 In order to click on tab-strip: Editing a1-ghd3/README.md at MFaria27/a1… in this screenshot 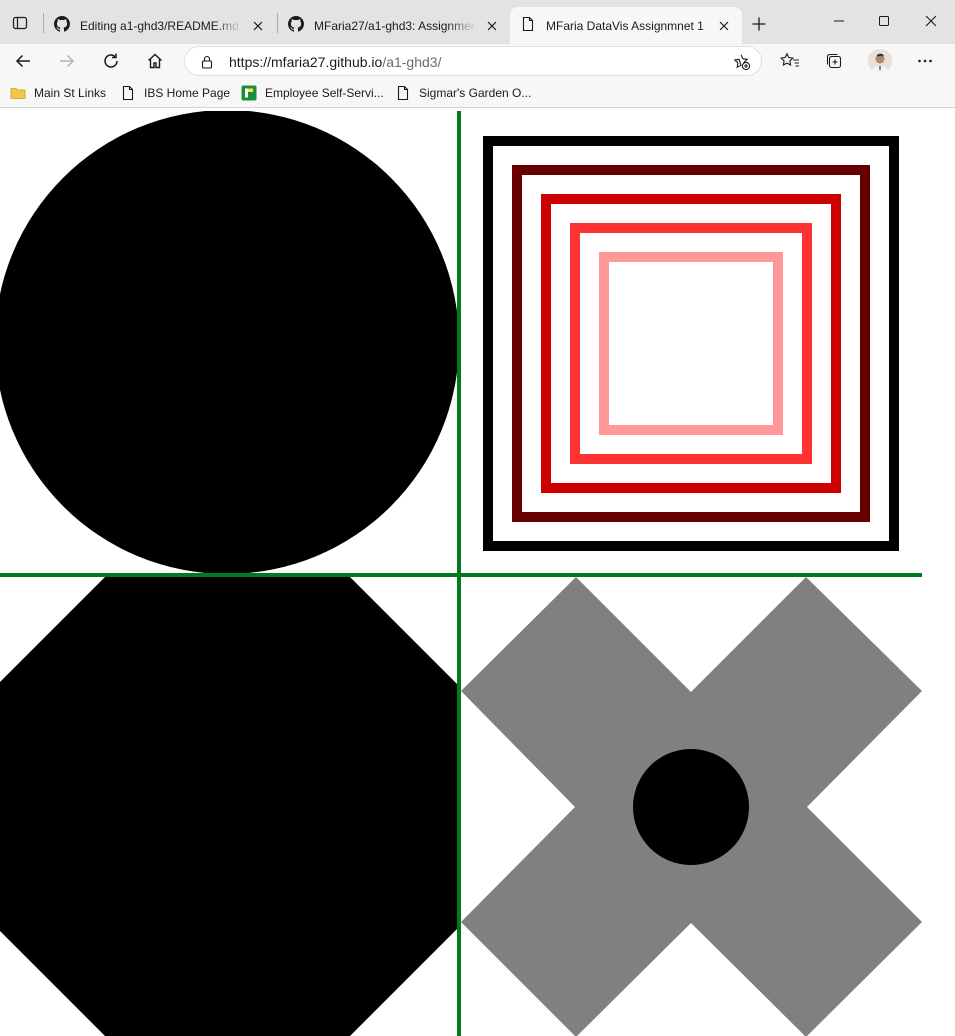, I will do `click(477, 22)`.